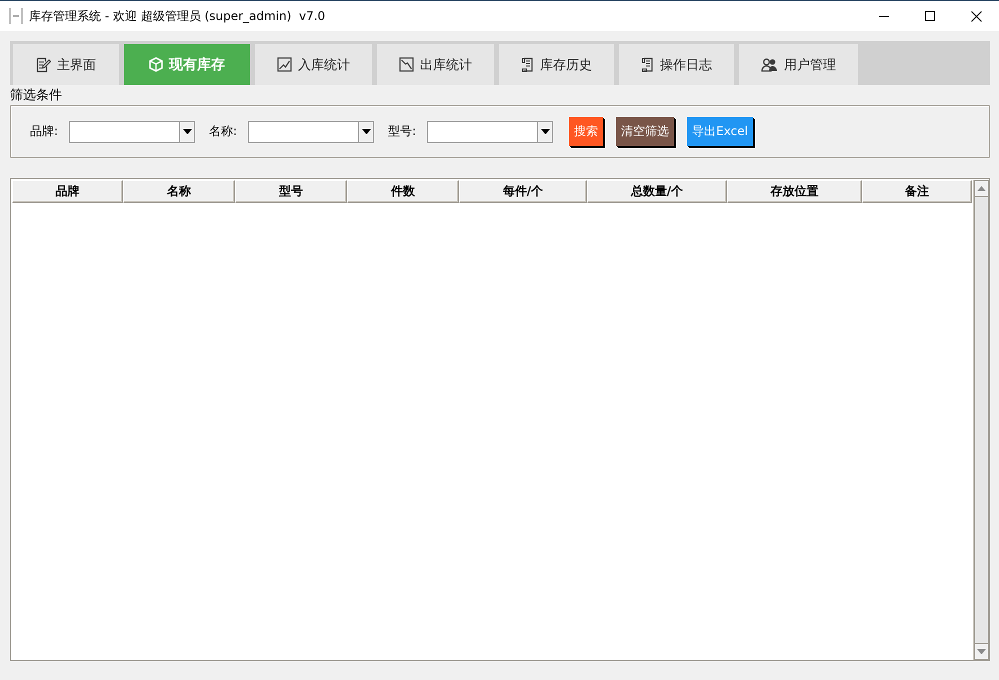 Image resolution: width=999 pixels, height=680 pixels. Describe the element at coordinates (657, 191) in the screenshot. I see `column-header: 总数量/个` at that location.